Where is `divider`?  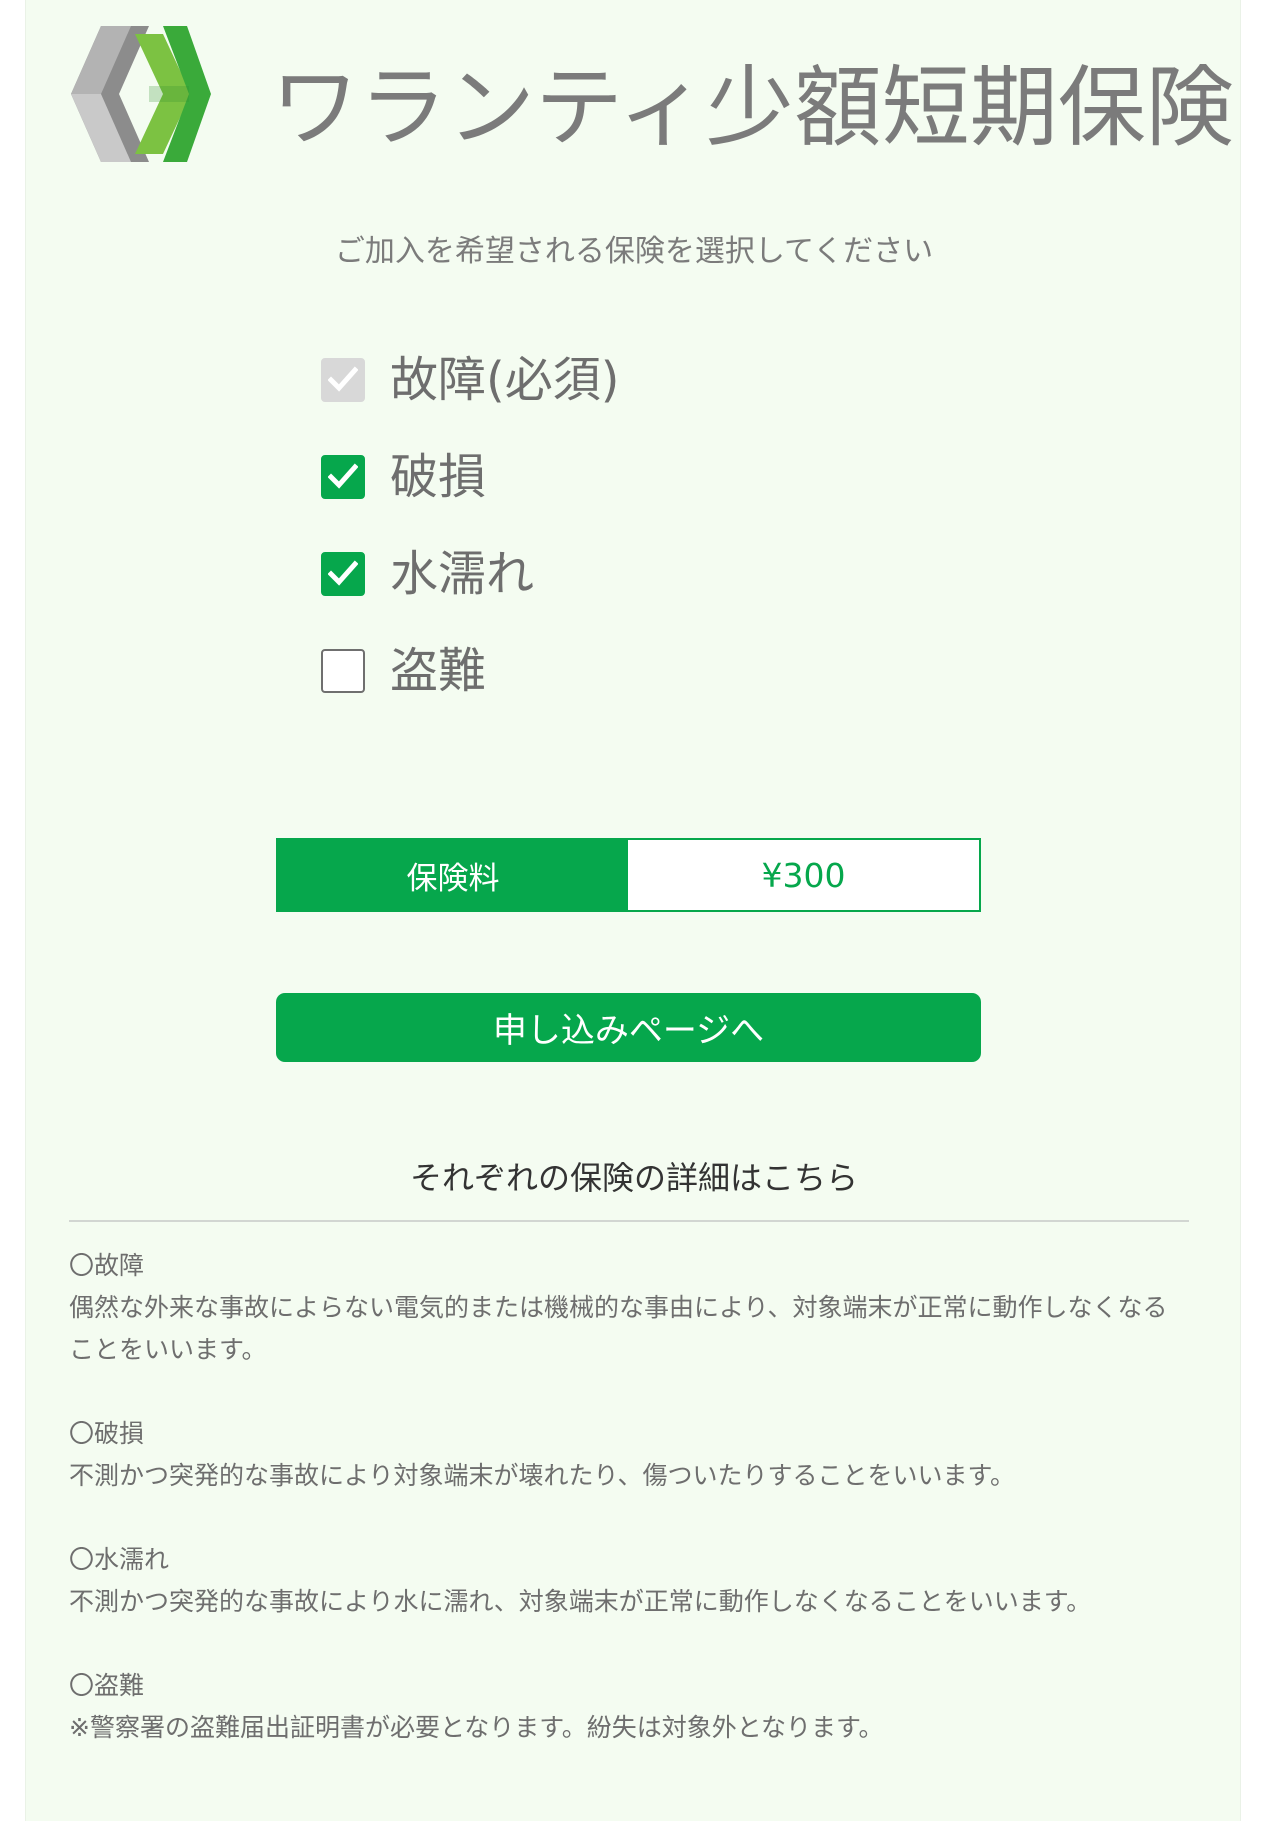 divider is located at coordinates (629, 1221).